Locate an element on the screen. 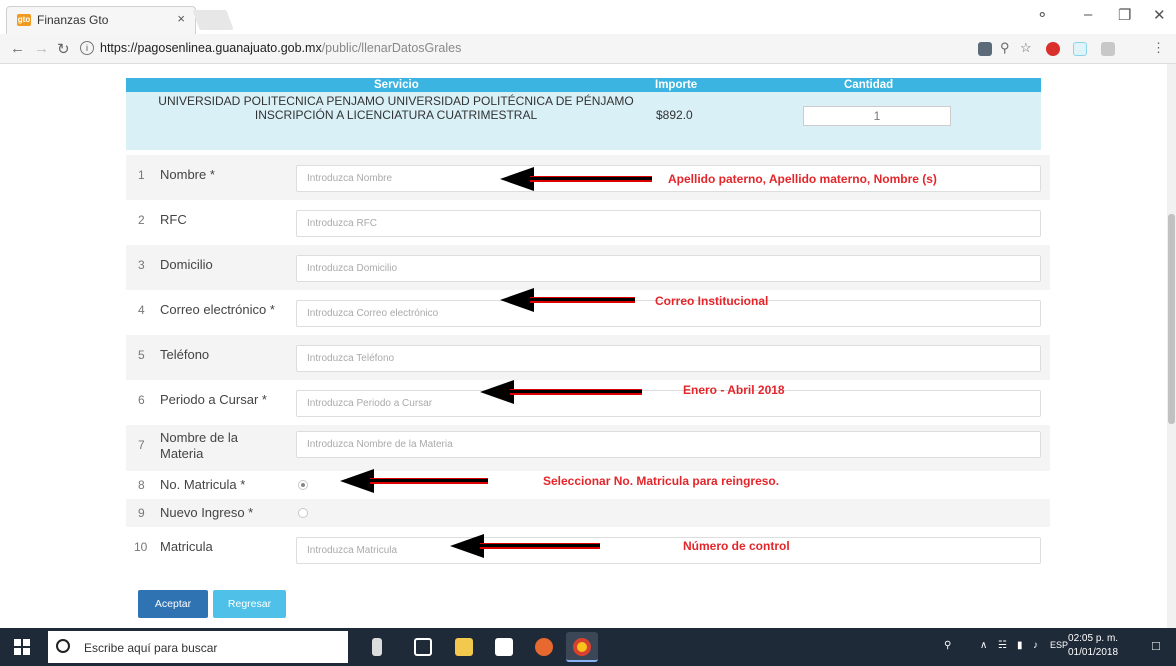 The height and width of the screenshot is (666, 1176). minimize-icon: – is located at coordinates (1088, 14).